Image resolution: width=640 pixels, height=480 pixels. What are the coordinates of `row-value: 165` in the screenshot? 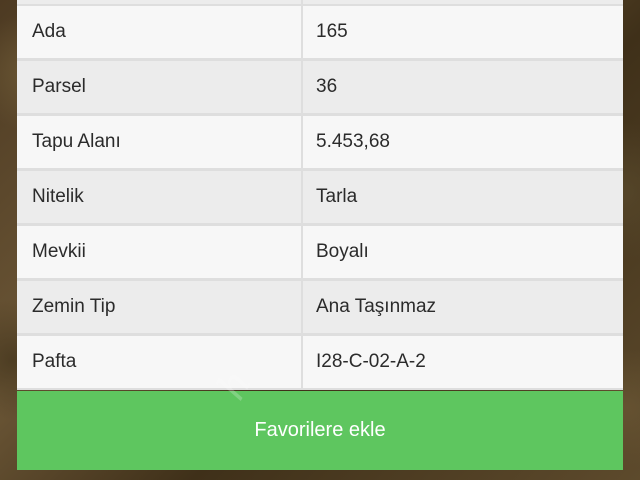 It's located at (463, 32).